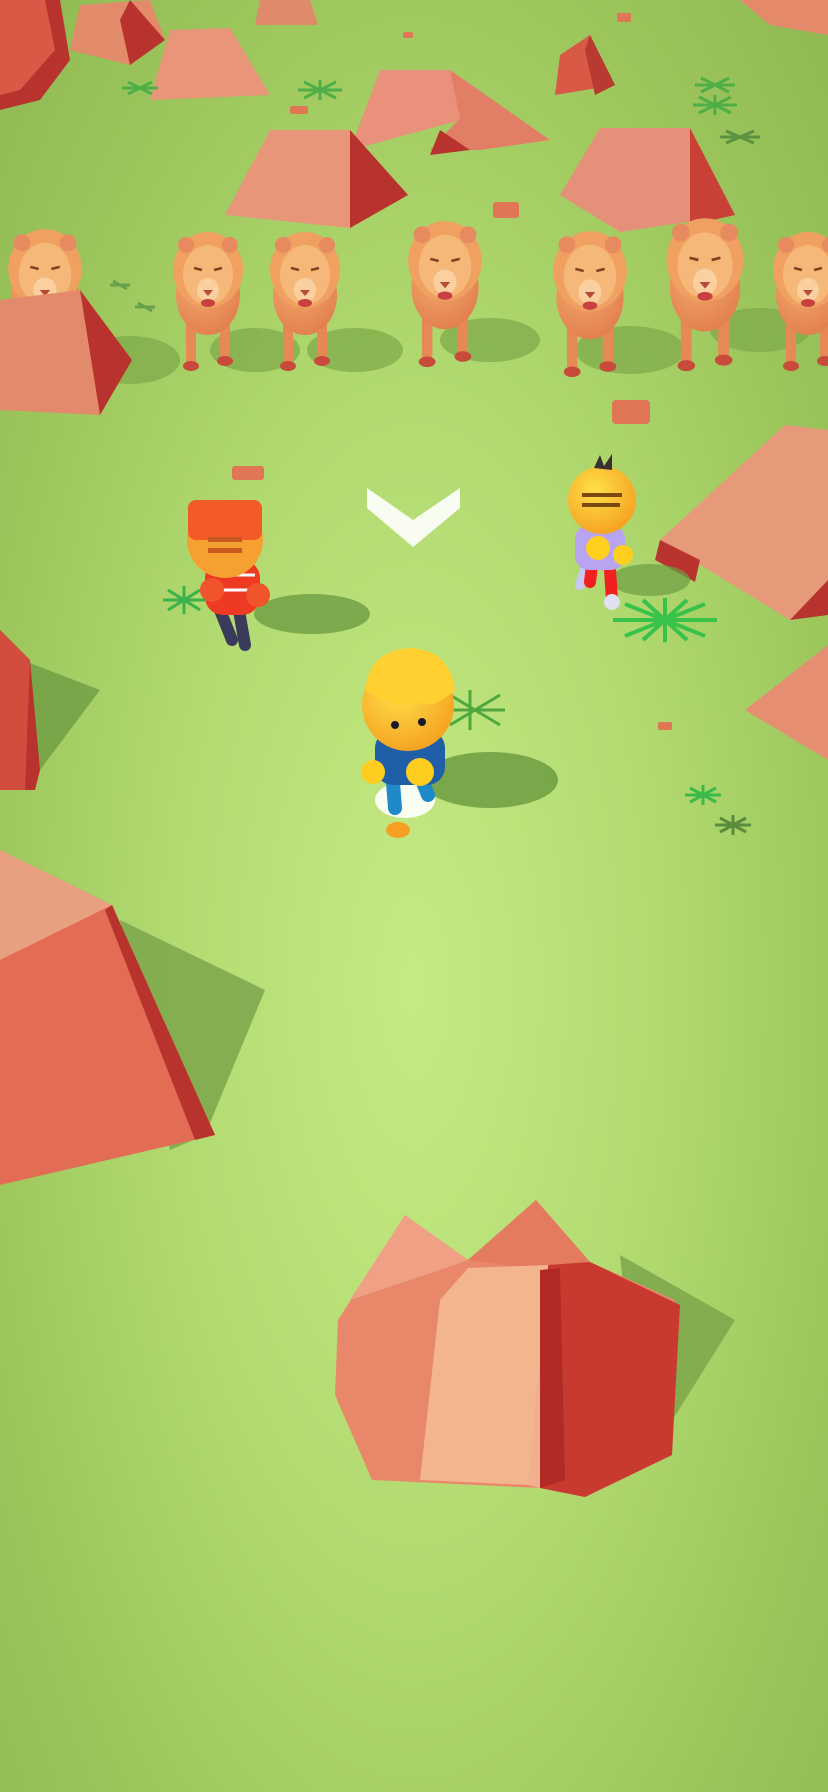  What do you see at coordinates (413, 517) in the screenshot?
I see `chevron-down-icon` at bounding box center [413, 517].